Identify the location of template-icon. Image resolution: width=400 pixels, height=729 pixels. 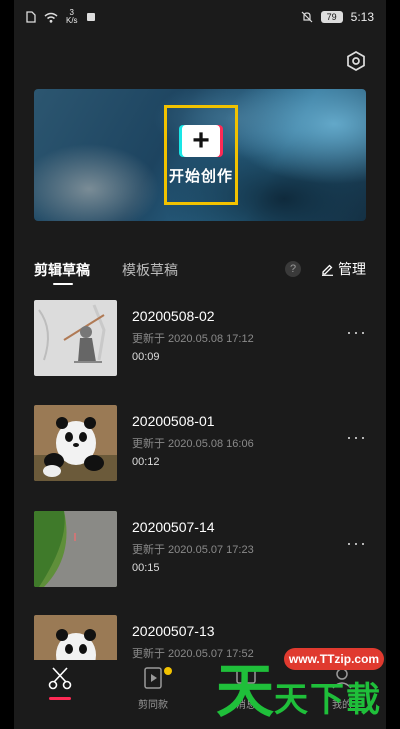
(153, 678).